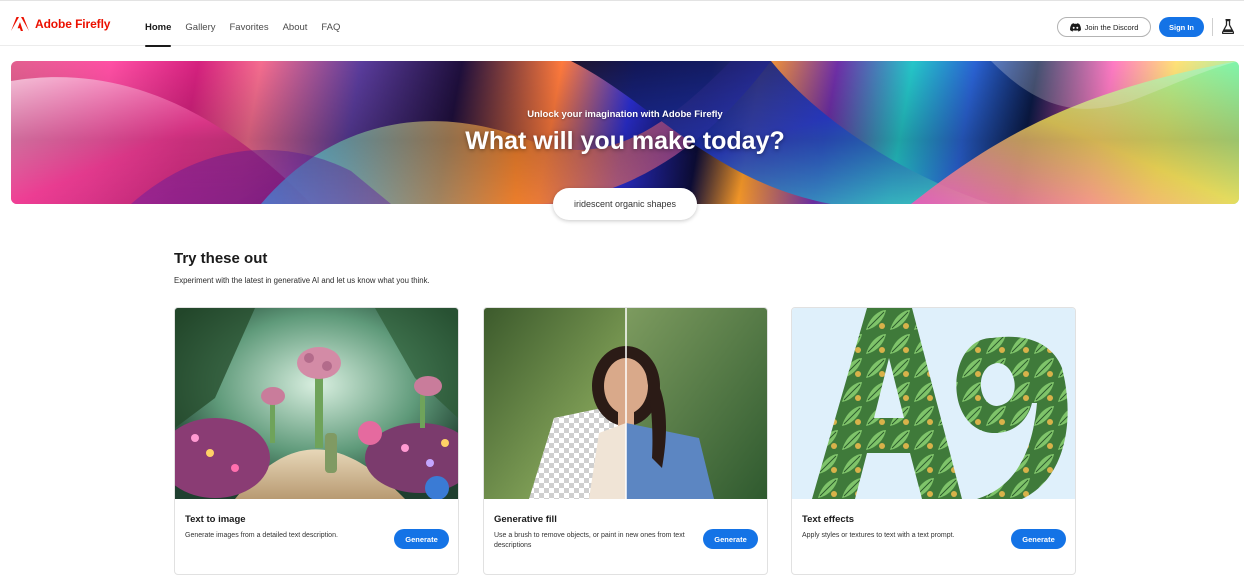 This screenshot has width=1244, height=575. What do you see at coordinates (625, 204) in the screenshot?
I see `prompt-suggestion-chip: iridescent organic shapes` at bounding box center [625, 204].